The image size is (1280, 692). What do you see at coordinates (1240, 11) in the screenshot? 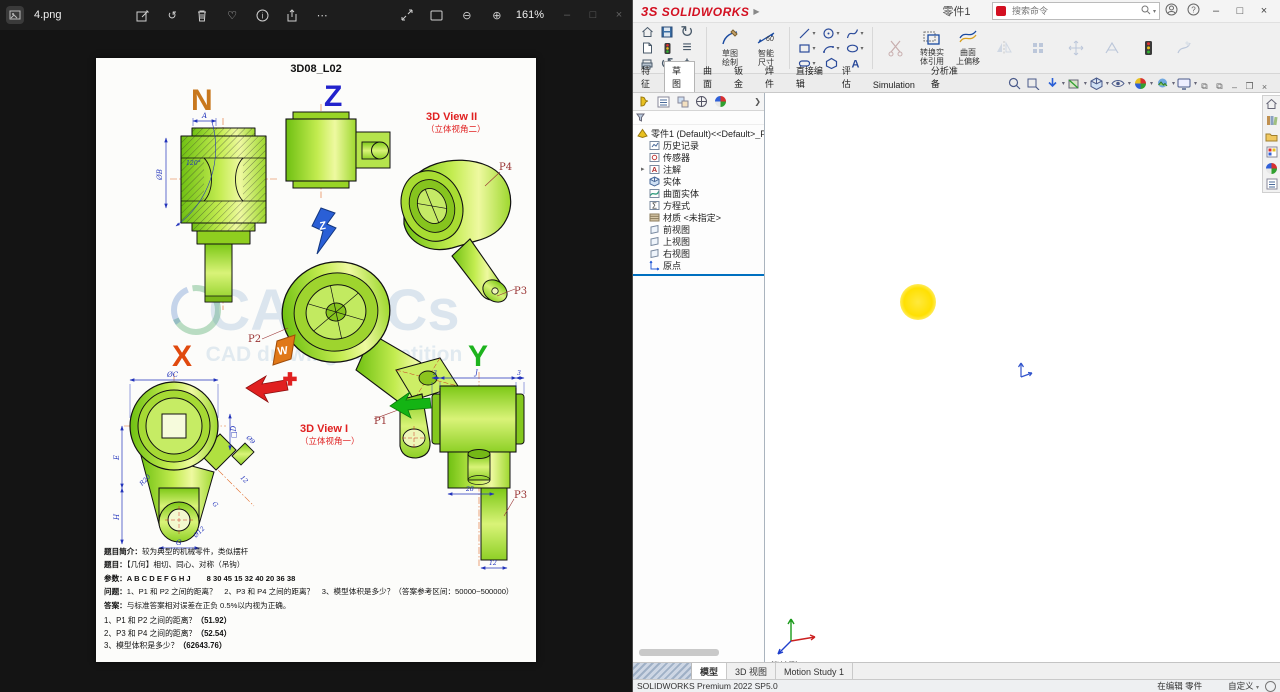
I see `maximize-button: □` at bounding box center [1240, 11].